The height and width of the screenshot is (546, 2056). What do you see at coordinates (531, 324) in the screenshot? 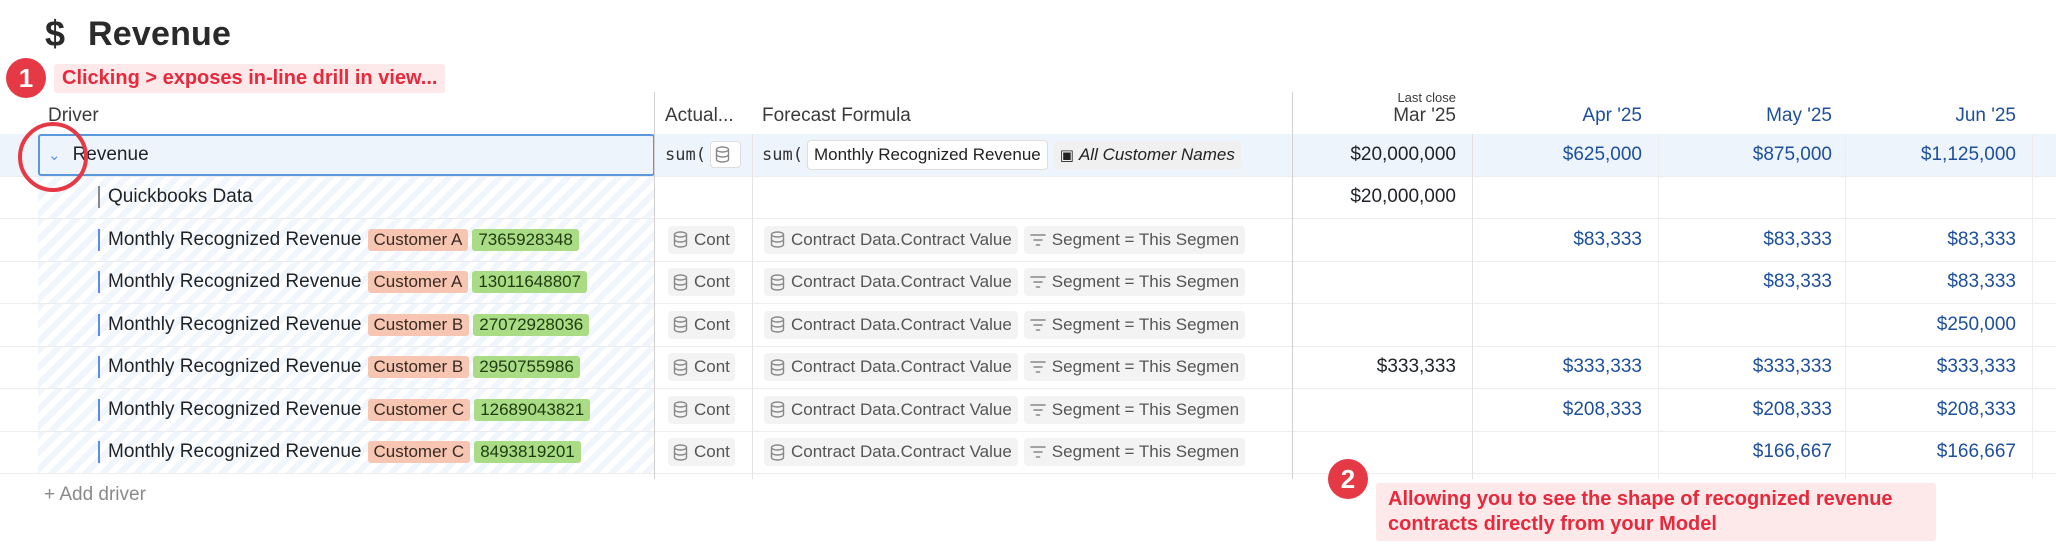
I see `contract-id-tag: 27072928036` at bounding box center [531, 324].